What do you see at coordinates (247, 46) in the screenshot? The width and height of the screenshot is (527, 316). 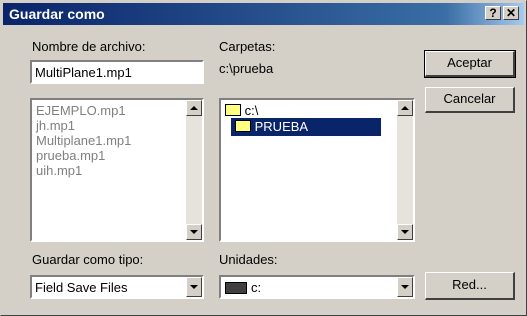 I see `folders-label: Carpetas:` at bounding box center [247, 46].